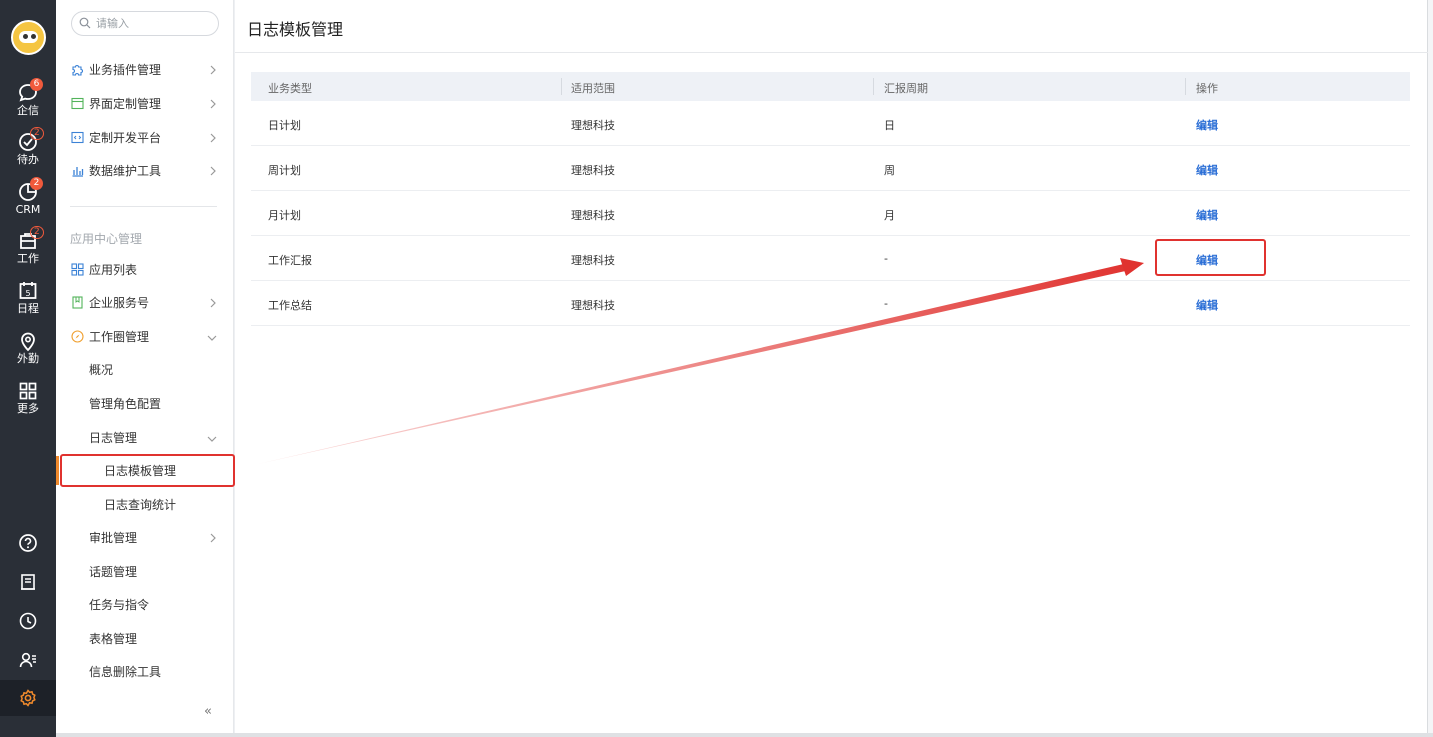 This screenshot has width=1433, height=737. I want to click on double-chevron-left-icon: «, so click(208, 711).